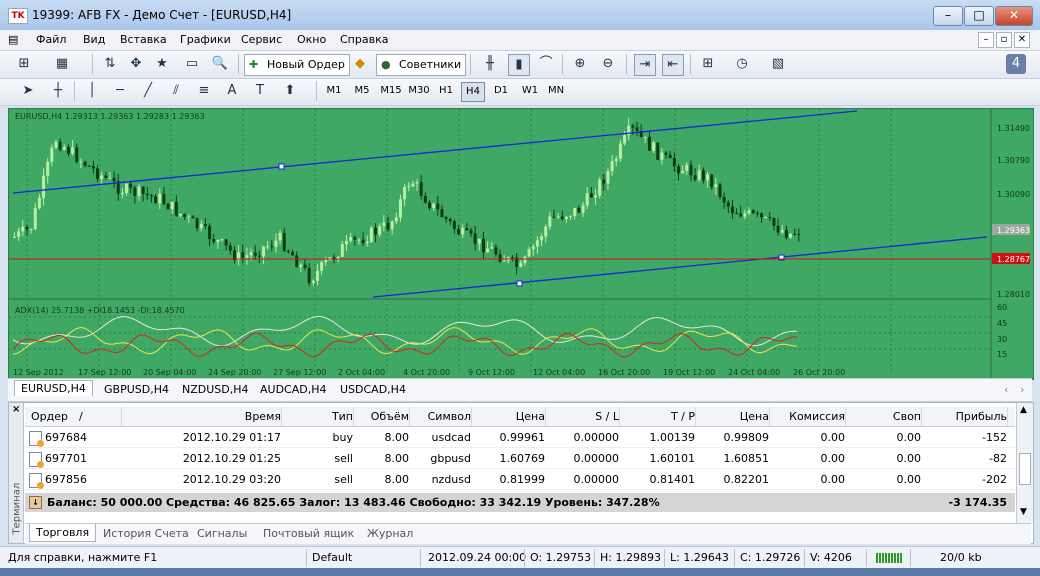  What do you see at coordinates (293, 389) in the screenshot?
I see `chart-tab-audcad: AUDCAD,H4` at bounding box center [293, 389].